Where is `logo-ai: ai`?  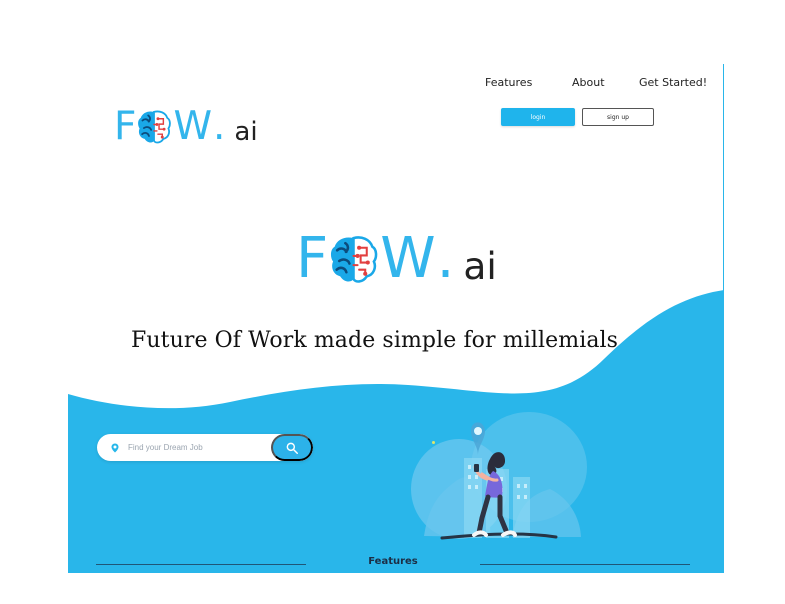 logo-ai: ai is located at coordinates (246, 131).